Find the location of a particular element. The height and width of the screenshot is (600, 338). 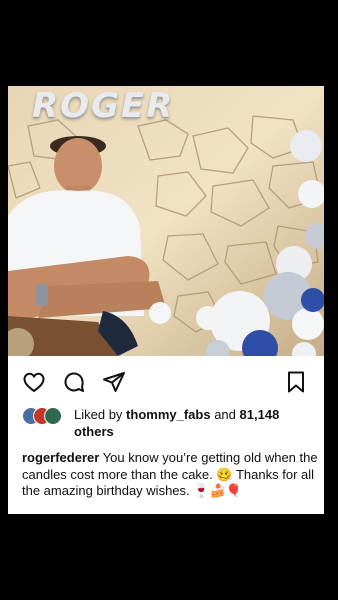

likes-suffix: others is located at coordinates (94, 431).